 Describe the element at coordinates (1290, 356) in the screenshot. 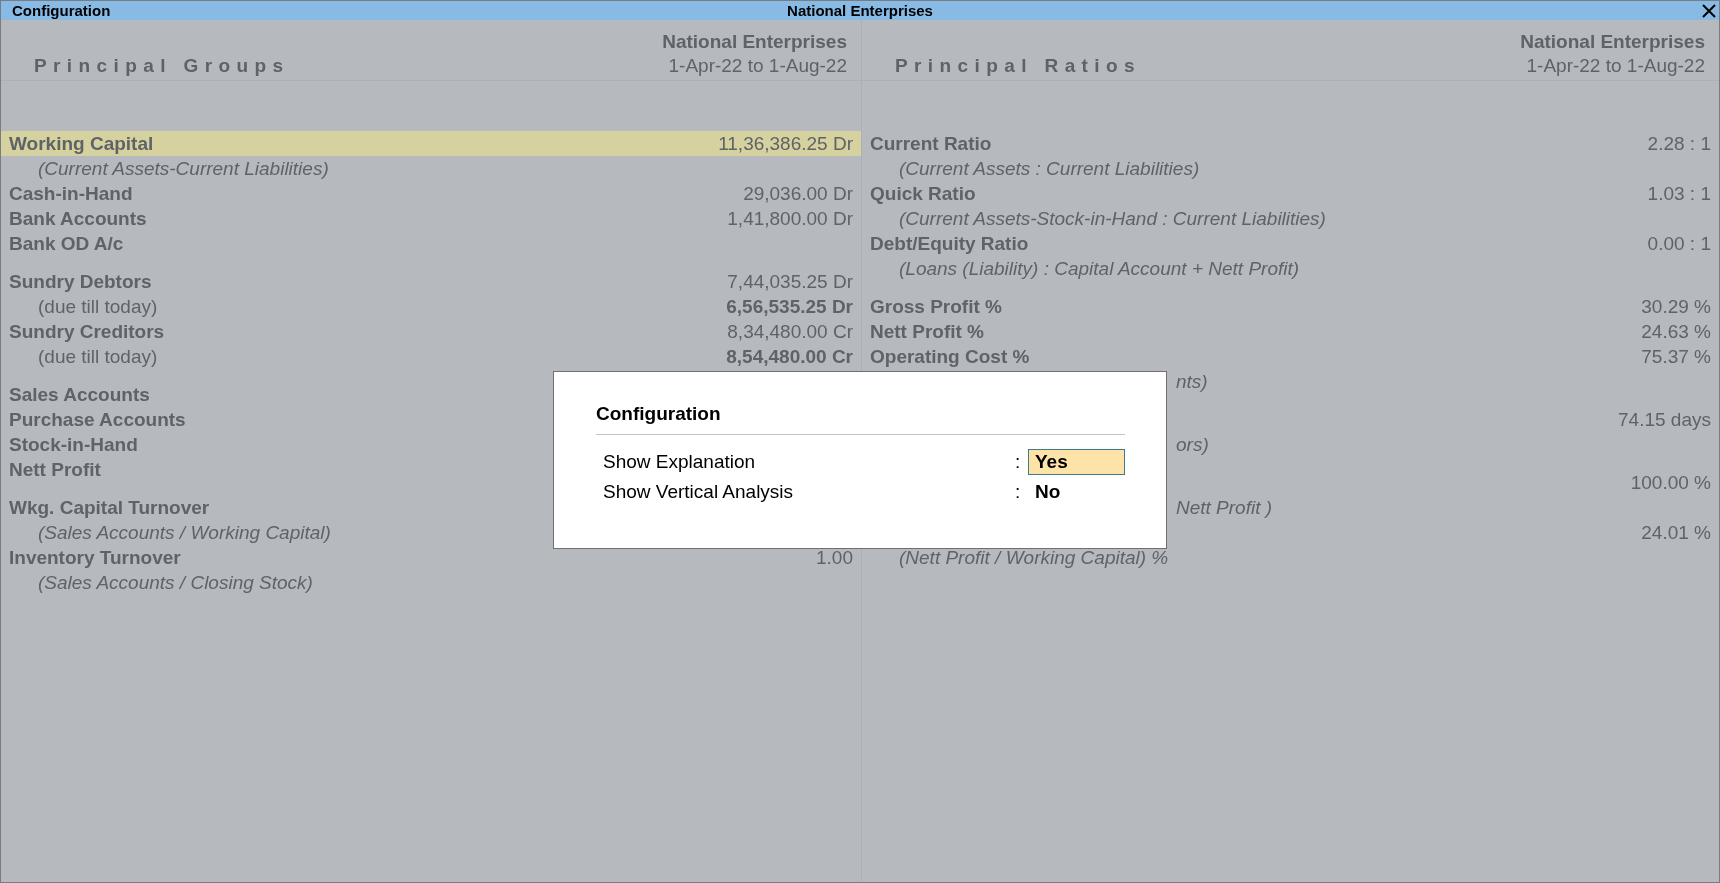

I see `report-row: Operating Cost % 75.37 %` at that location.